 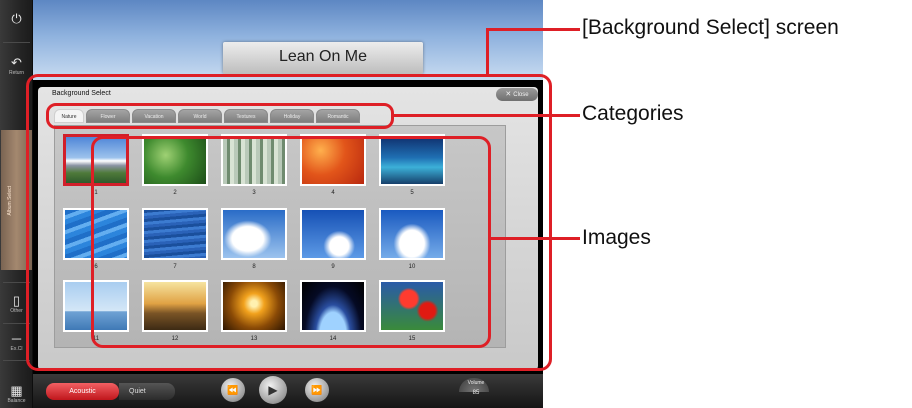 I want to click on images-leader-line, so click(x=535, y=238).